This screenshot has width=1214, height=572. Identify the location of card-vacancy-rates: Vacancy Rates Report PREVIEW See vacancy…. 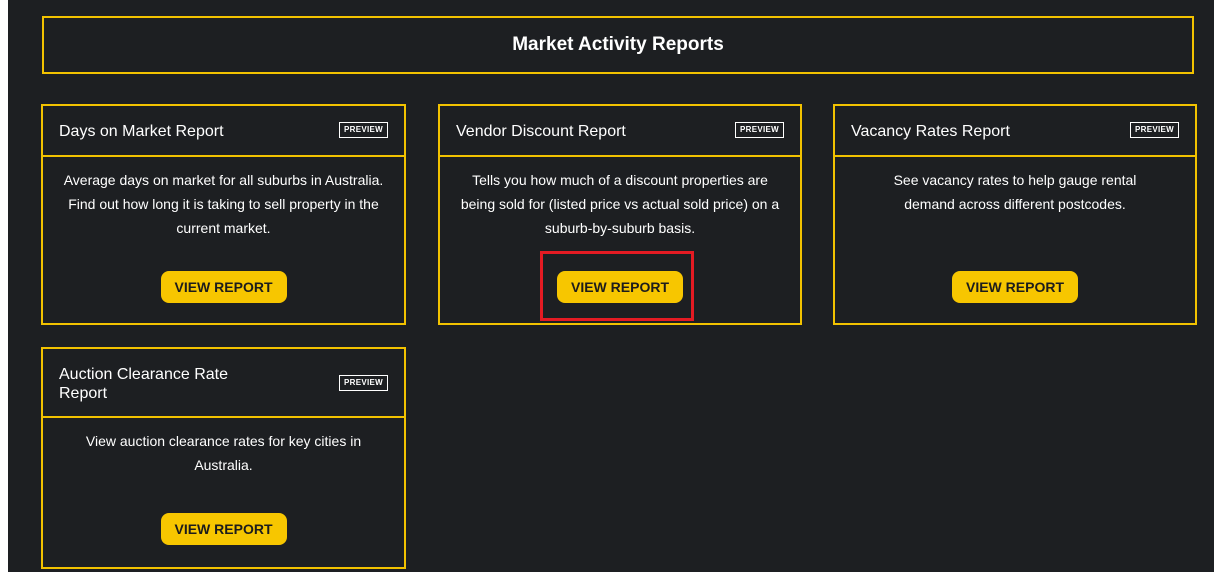
(1015, 214).